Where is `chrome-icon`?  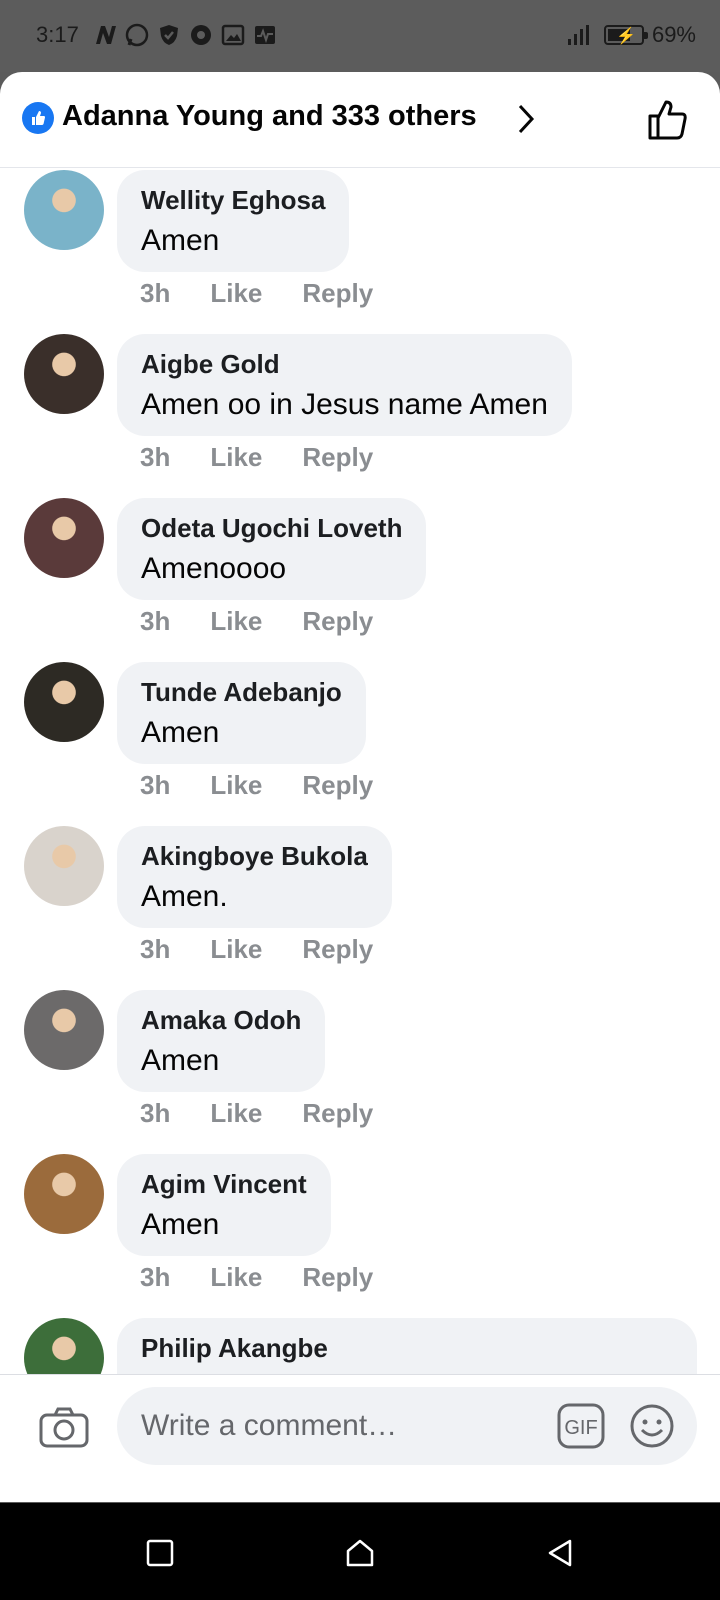
chrome-icon is located at coordinates (201, 35).